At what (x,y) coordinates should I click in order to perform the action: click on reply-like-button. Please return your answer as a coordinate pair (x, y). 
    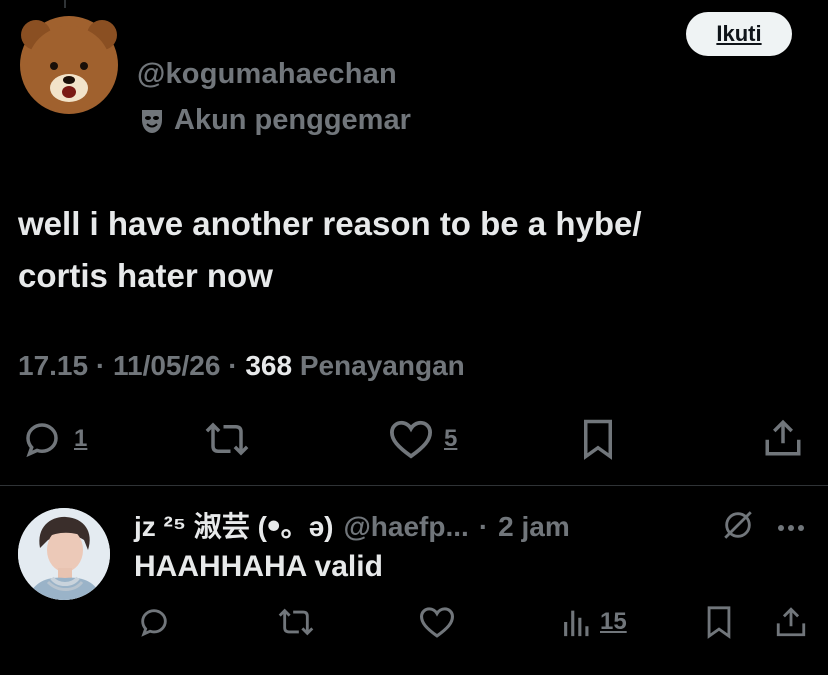
    Looking at the image, I should click on (437, 622).